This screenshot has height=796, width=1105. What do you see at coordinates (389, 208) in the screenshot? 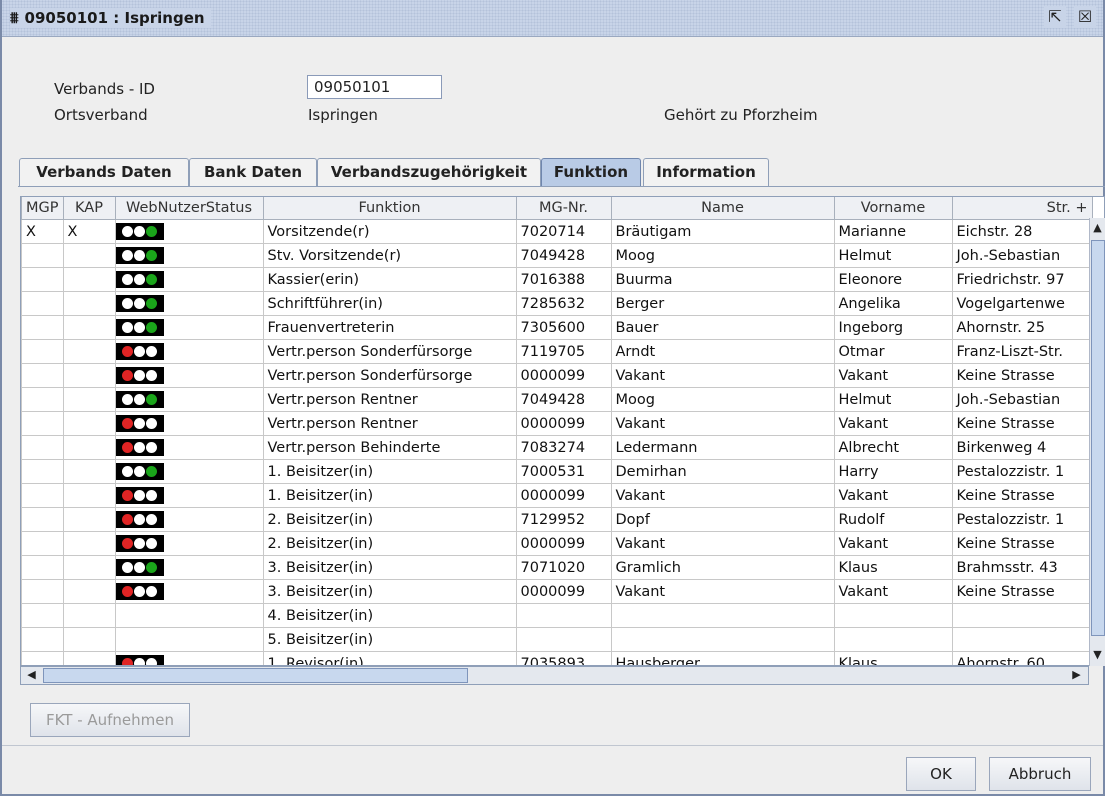
I see `col-header-funktion: Funktion` at bounding box center [389, 208].